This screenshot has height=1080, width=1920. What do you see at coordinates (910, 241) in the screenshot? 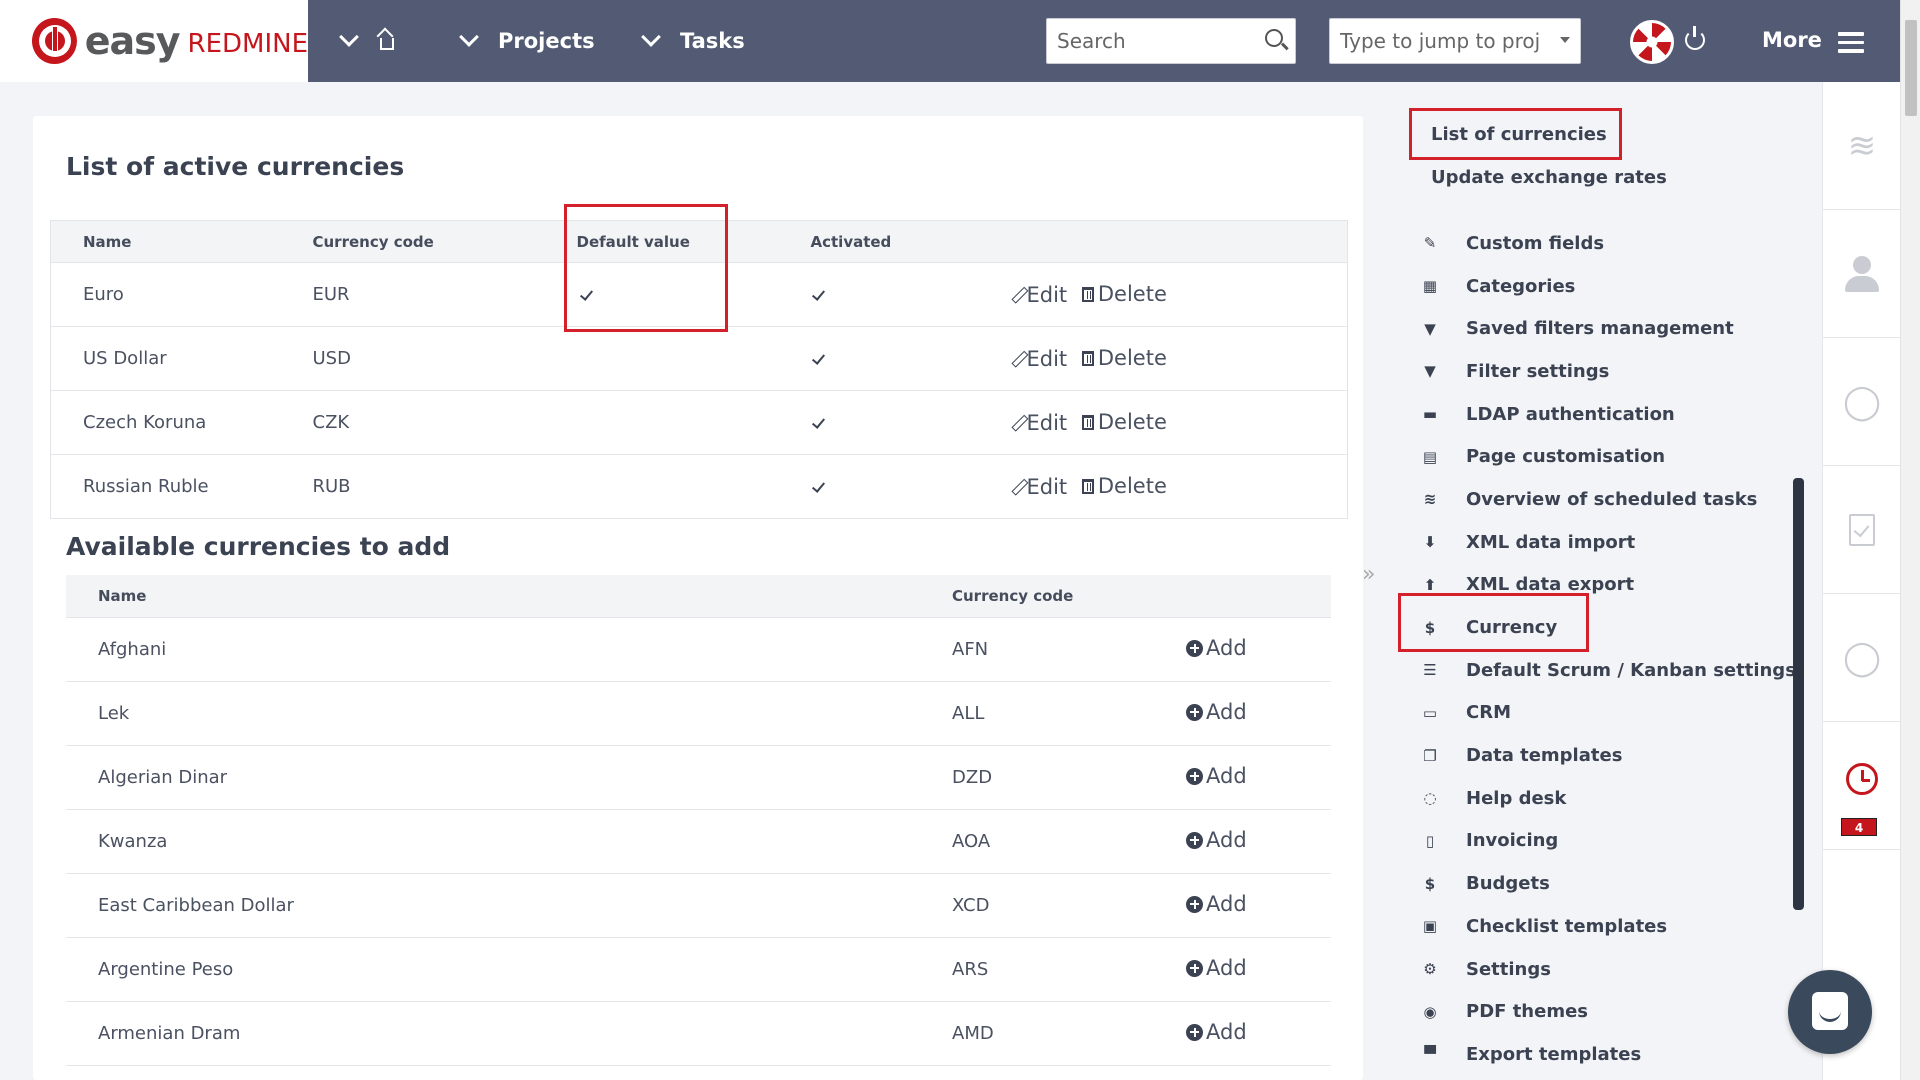
I see `column-header-activated: Activated` at bounding box center [910, 241].